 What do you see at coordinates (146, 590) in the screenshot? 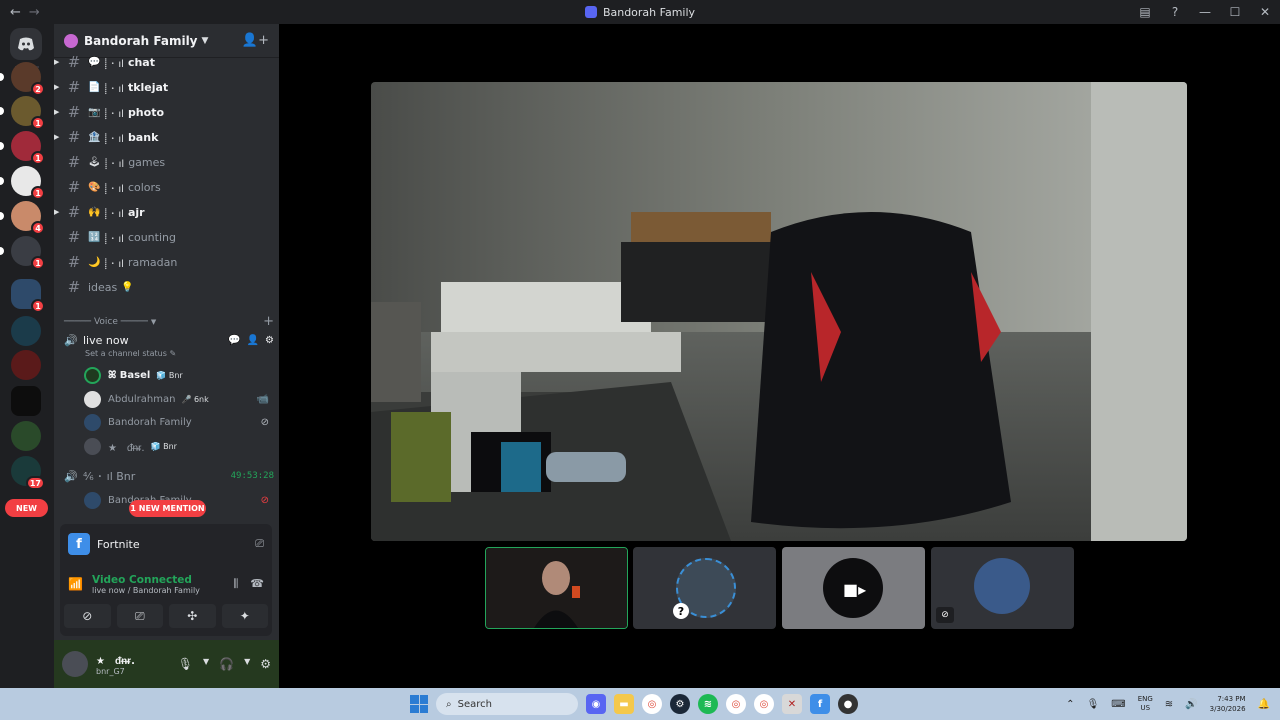
I see `connection-location: live now / Bandorah Family` at bounding box center [146, 590].